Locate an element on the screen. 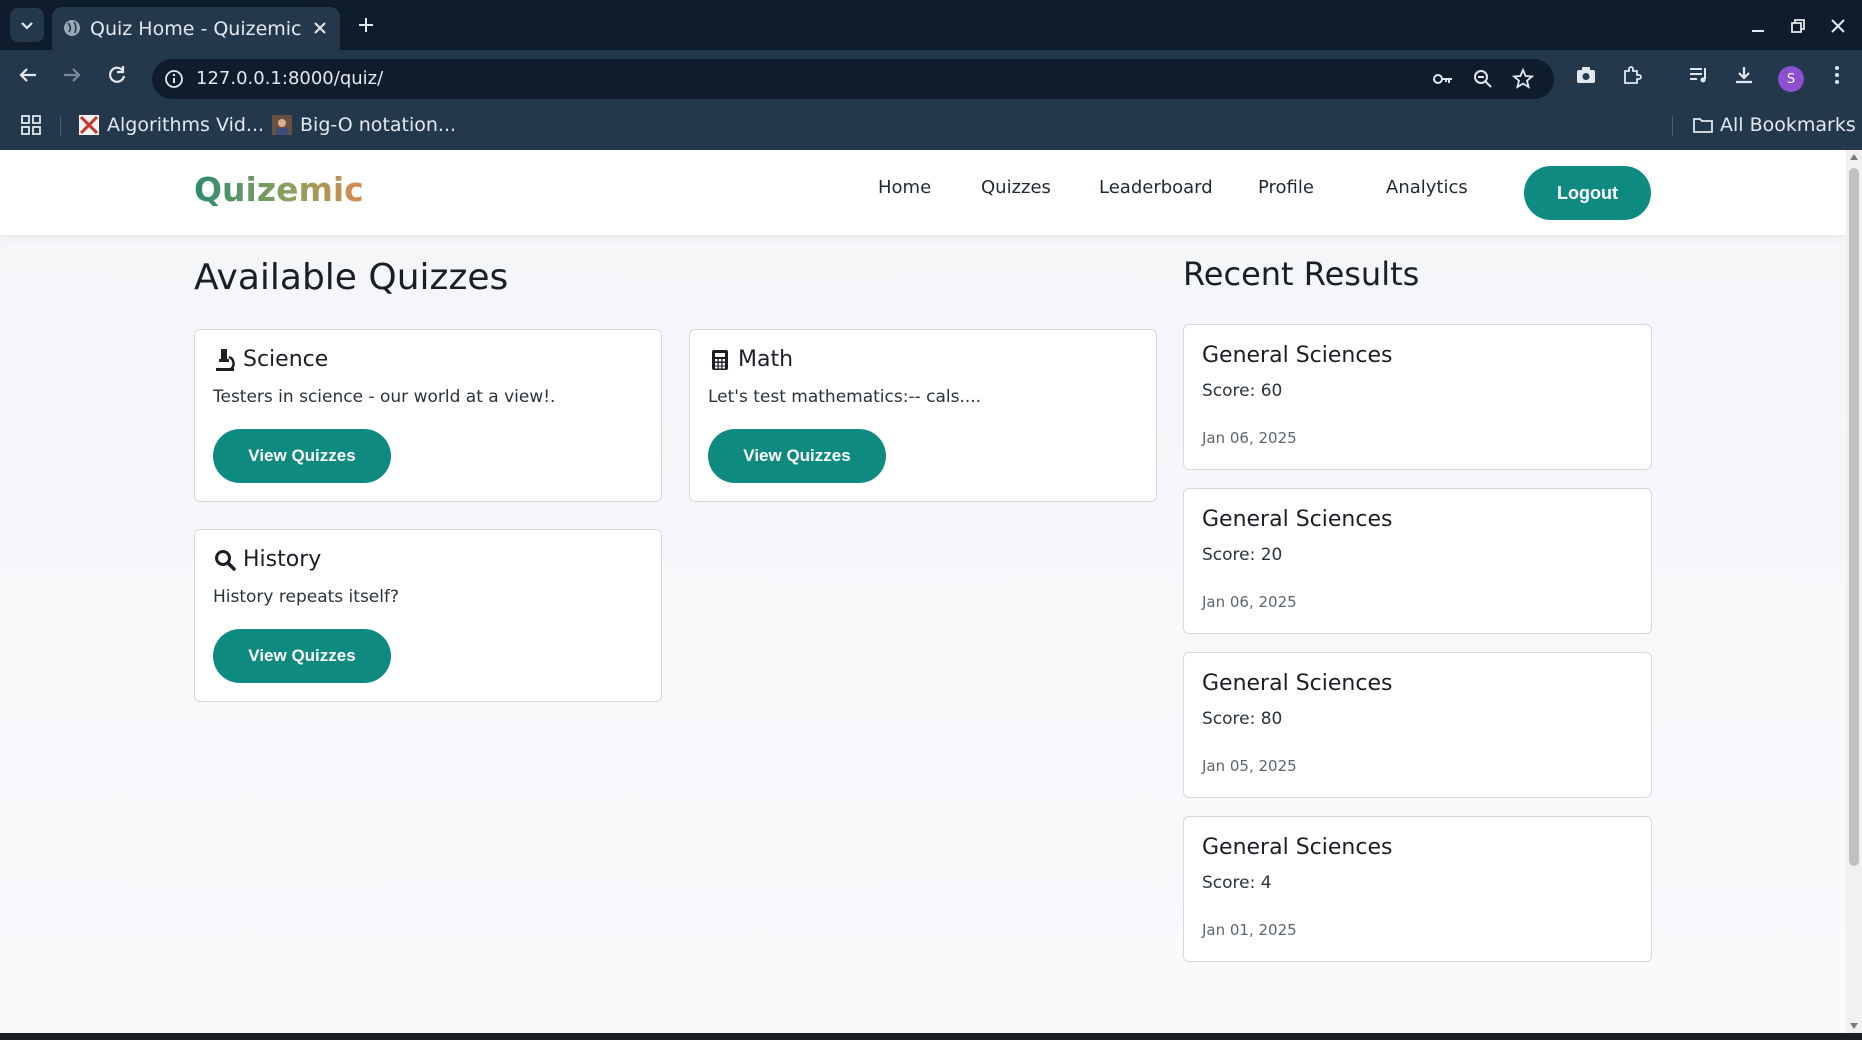 Image resolution: width=1862 pixels, height=1040 pixels. scroll-up-arrow-icon is located at coordinates (1854, 157).